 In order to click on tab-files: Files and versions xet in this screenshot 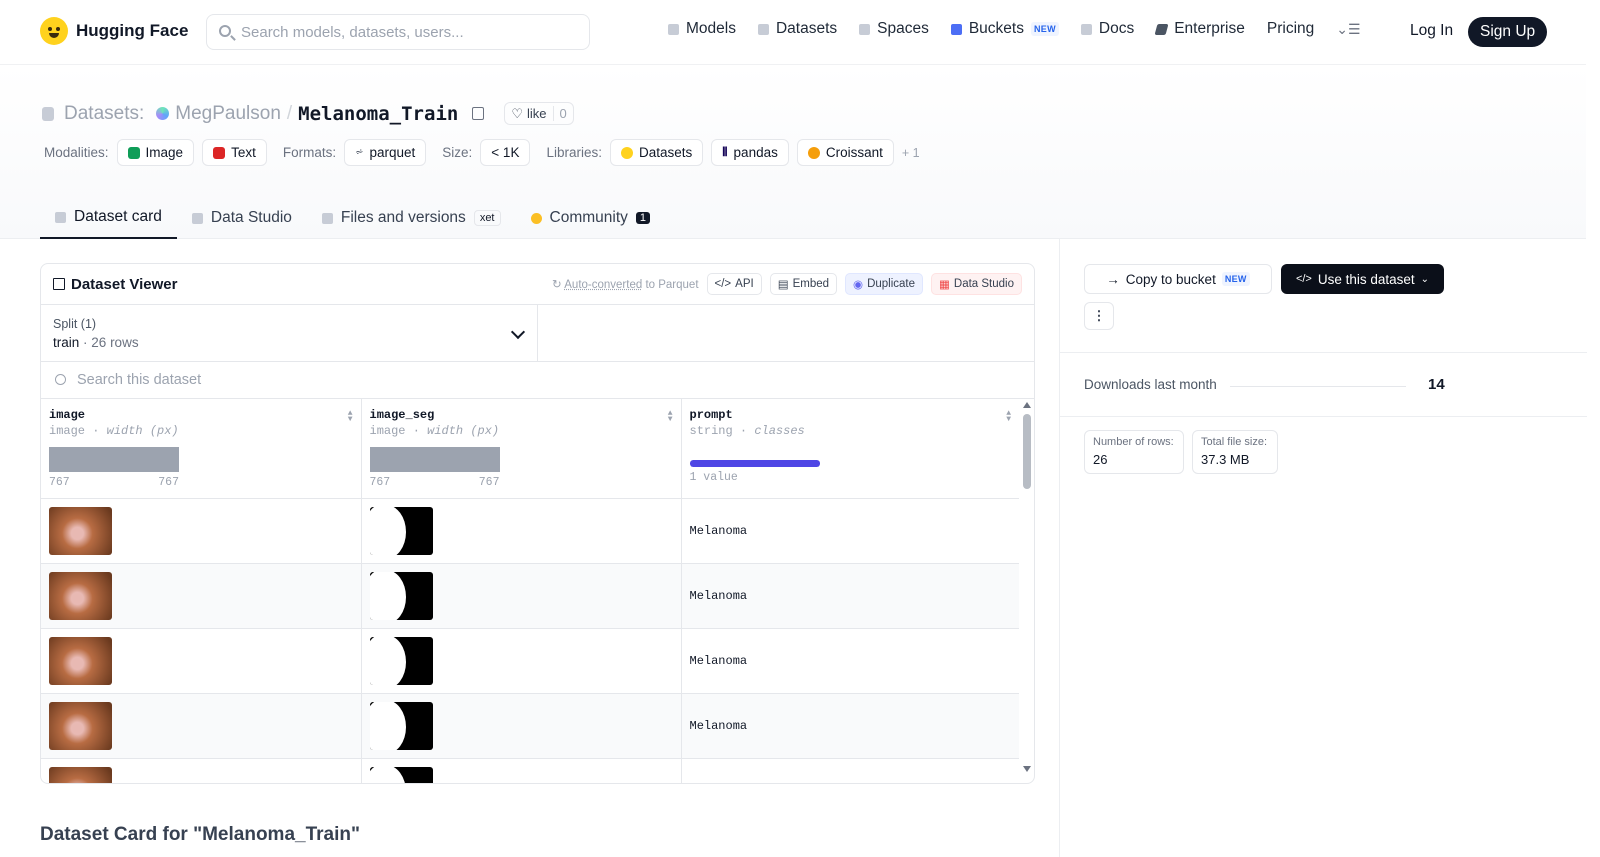, I will do `click(411, 218)`.